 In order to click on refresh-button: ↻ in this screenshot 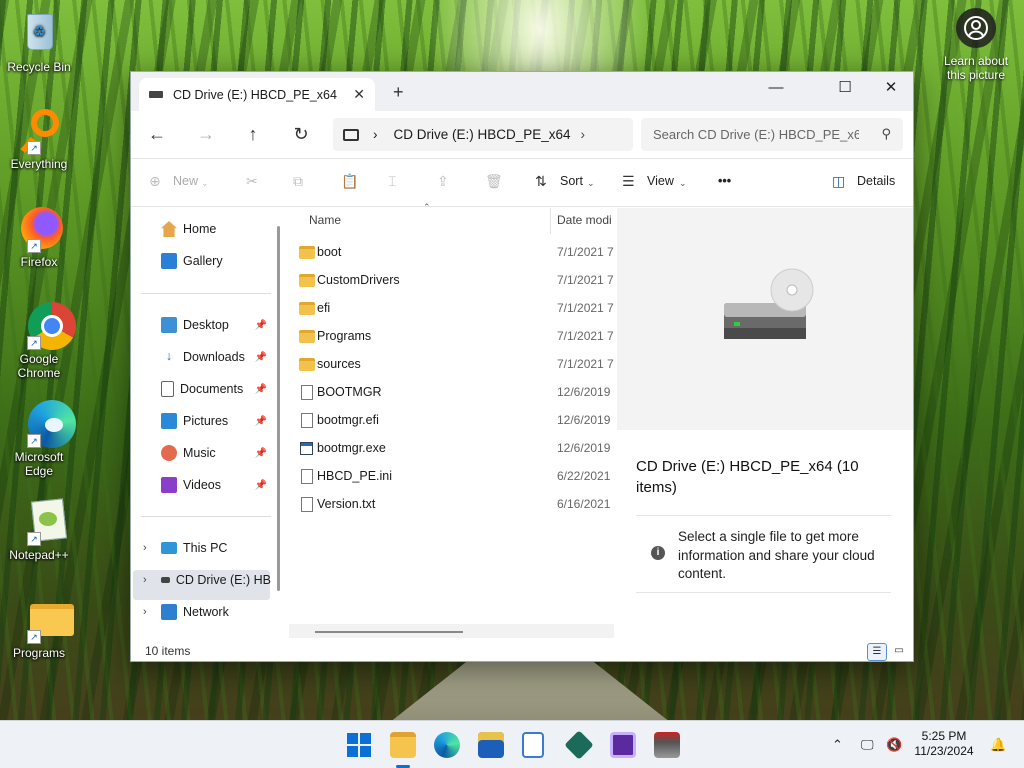, I will do `click(301, 134)`.